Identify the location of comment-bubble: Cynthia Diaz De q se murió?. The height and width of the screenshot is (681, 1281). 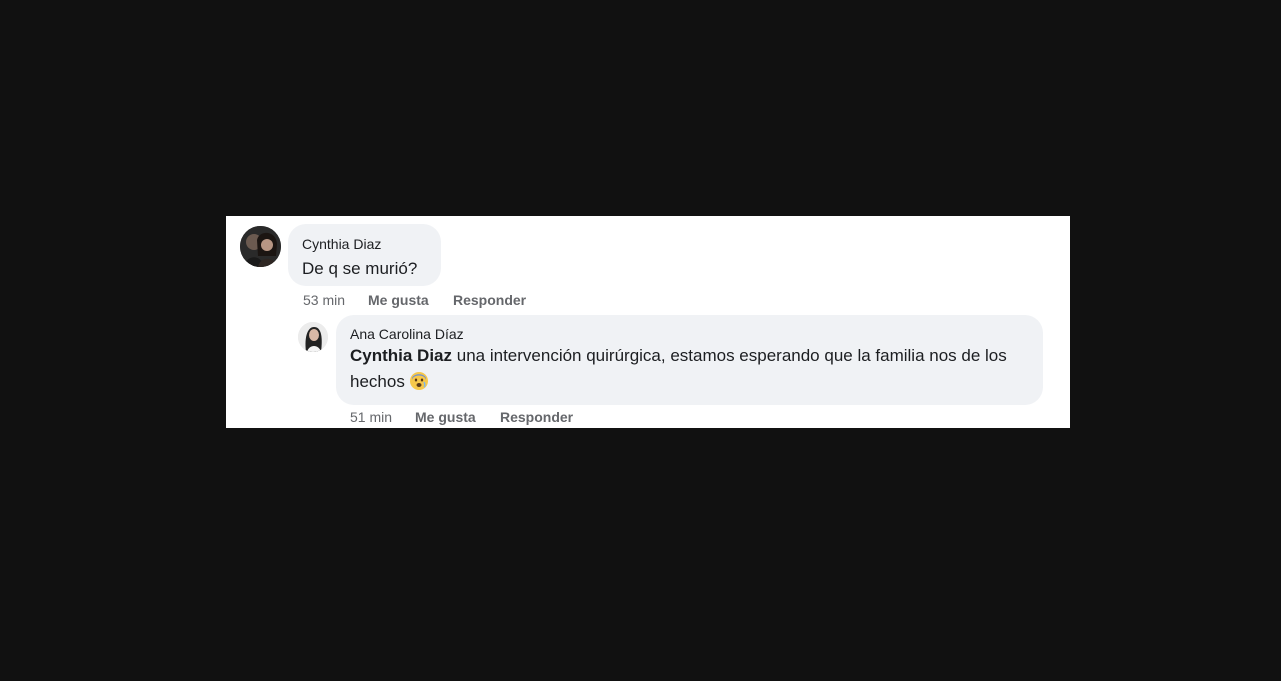
(364, 255).